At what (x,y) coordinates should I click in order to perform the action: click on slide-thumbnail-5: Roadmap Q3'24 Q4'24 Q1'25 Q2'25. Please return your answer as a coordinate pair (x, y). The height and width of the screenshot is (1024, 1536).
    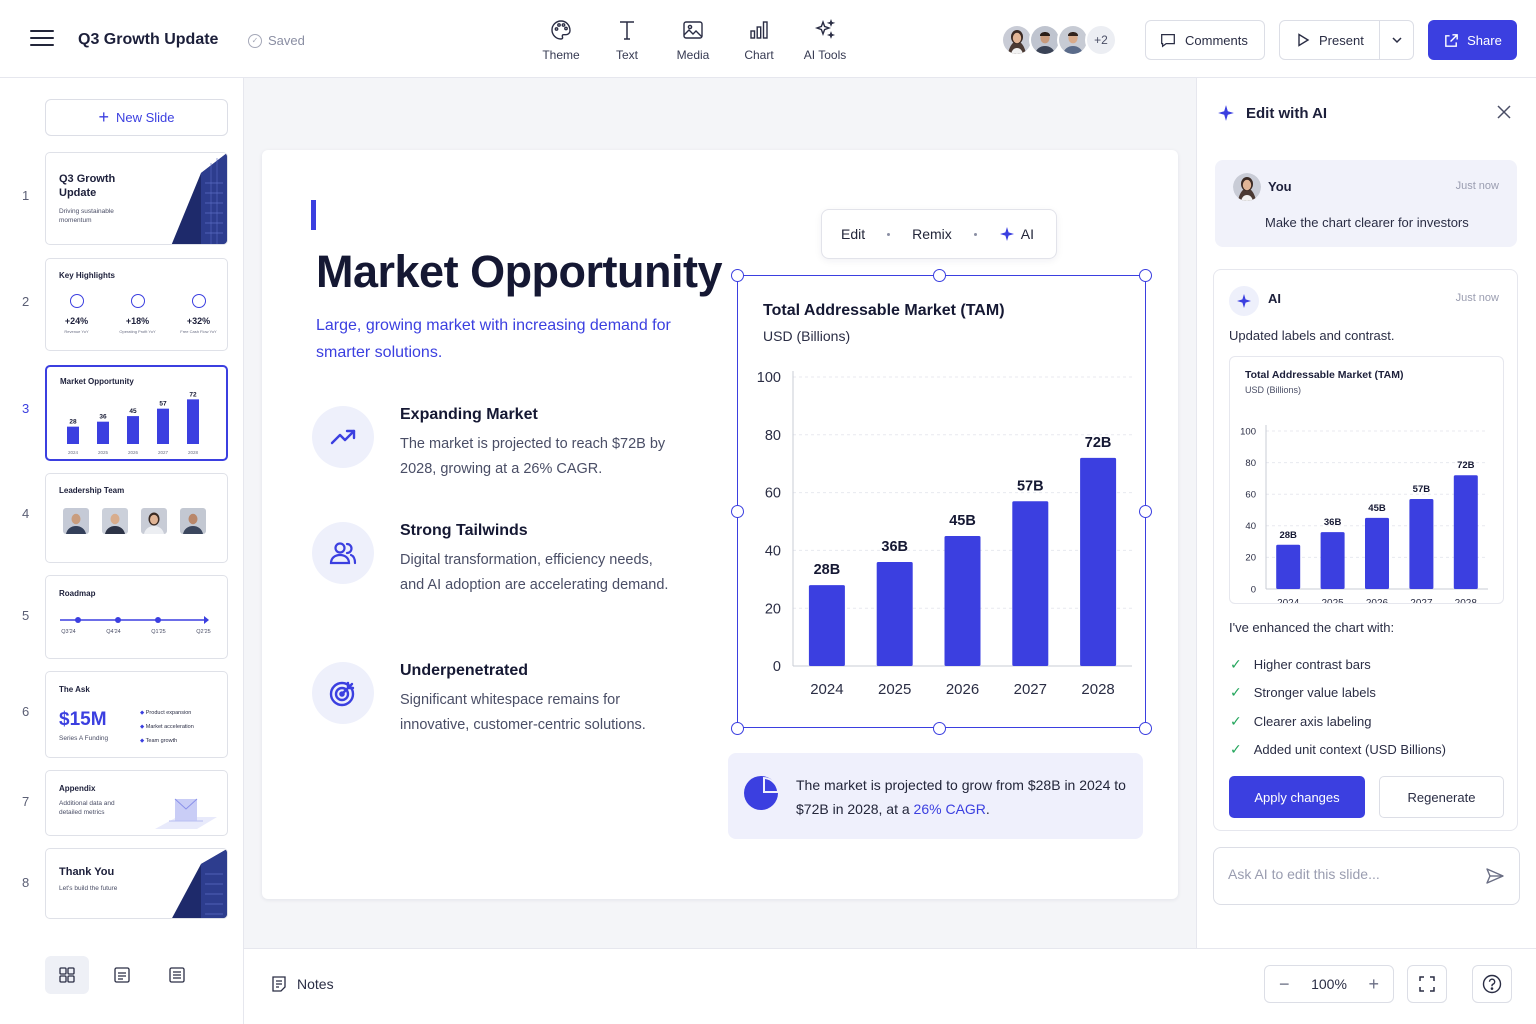
    Looking at the image, I should click on (136, 617).